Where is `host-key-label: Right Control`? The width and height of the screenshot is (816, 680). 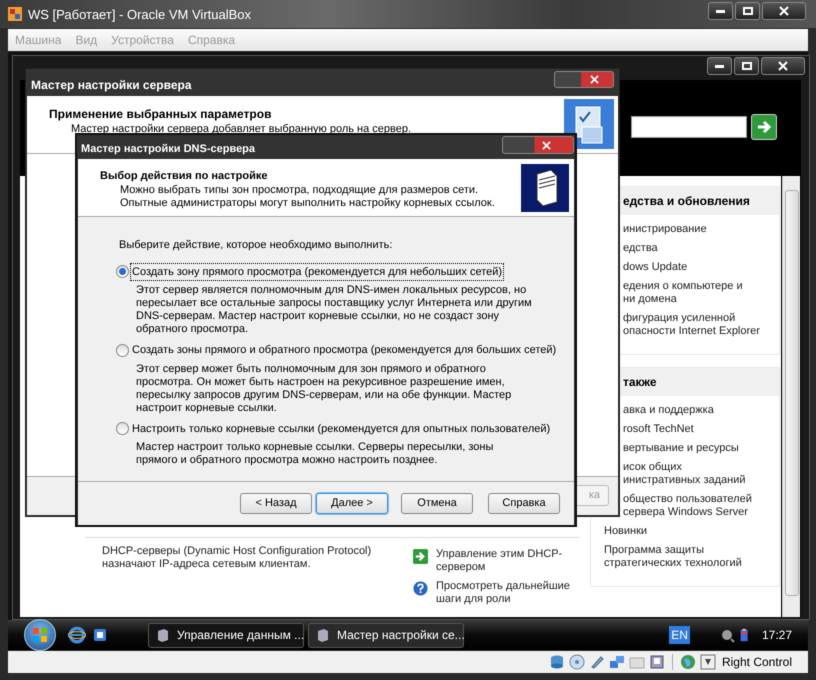
host-key-label: Right Control is located at coordinates (757, 662).